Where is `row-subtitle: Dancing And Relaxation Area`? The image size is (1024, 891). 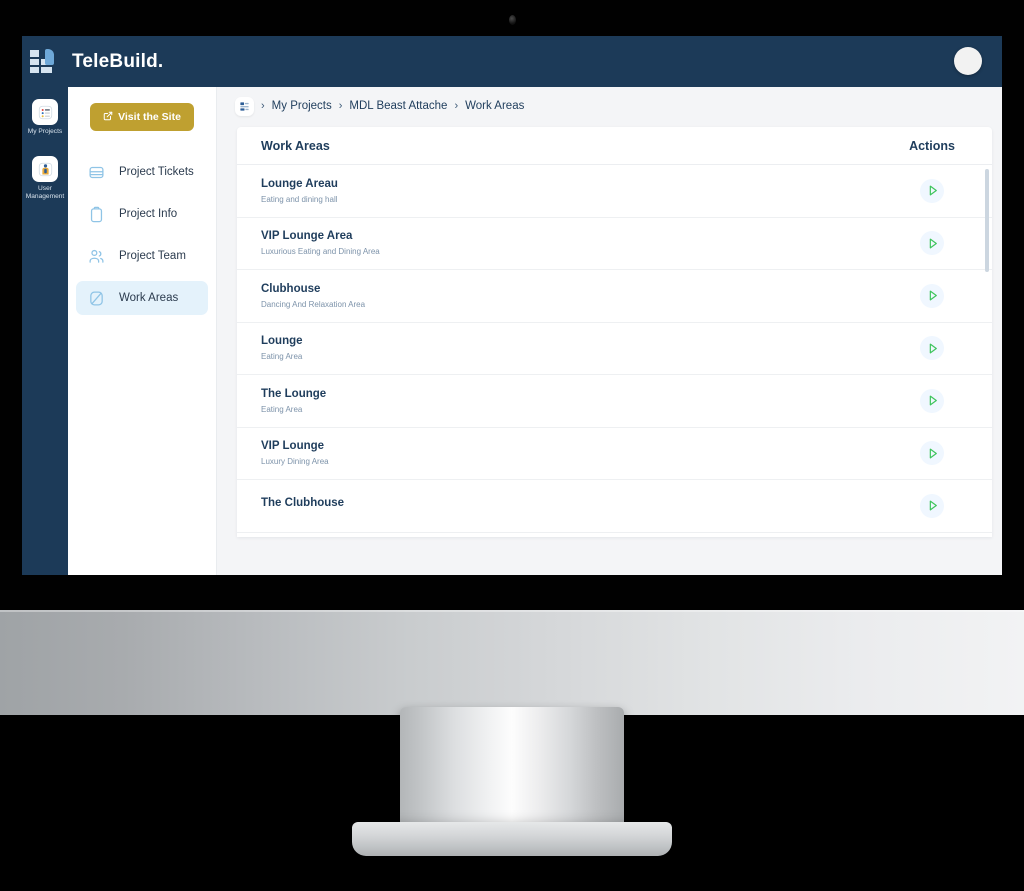
row-subtitle: Dancing And Relaxation Area is located at coordinates (313, 304).